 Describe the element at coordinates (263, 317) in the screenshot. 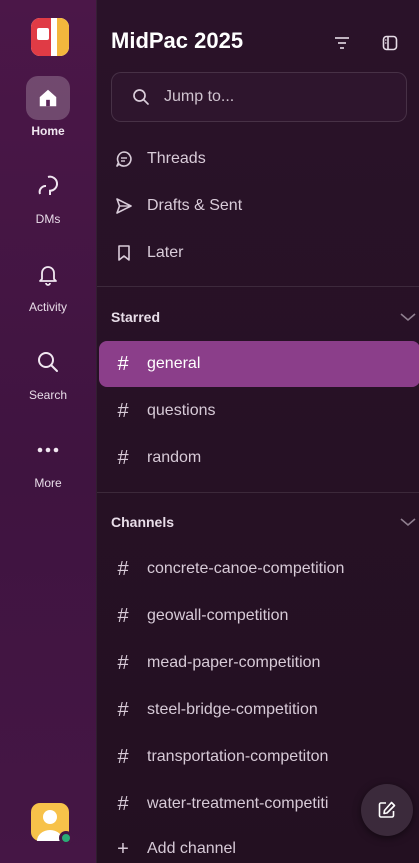

I see `section-header-starred: Starred` at that location.